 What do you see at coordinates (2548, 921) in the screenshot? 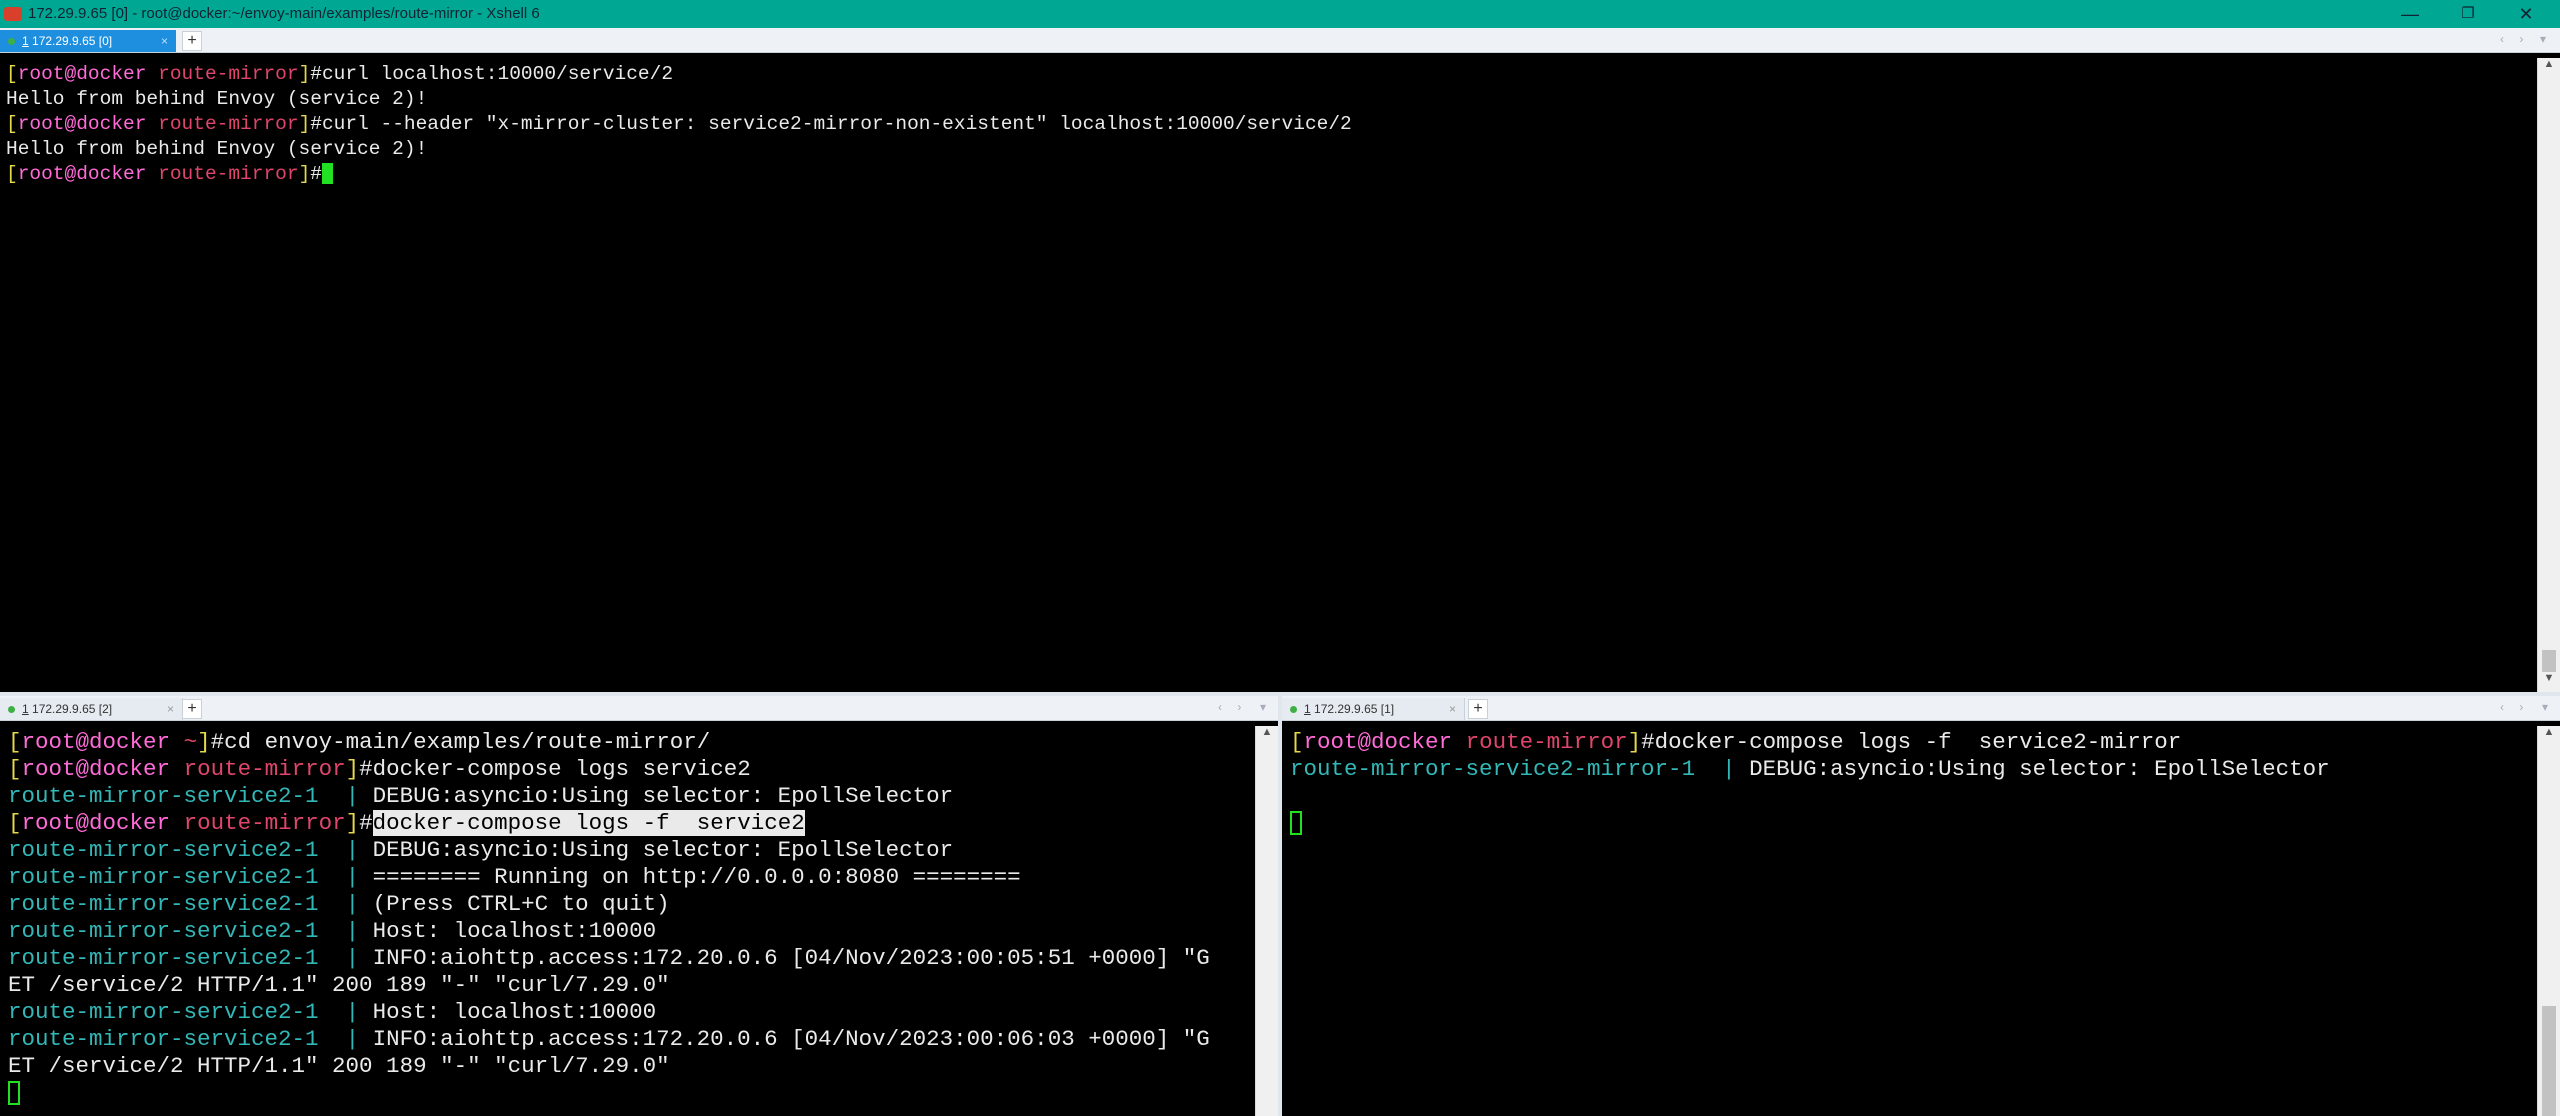
I see `right-scrollbar: ▲` at bounding box center [2548, 921].